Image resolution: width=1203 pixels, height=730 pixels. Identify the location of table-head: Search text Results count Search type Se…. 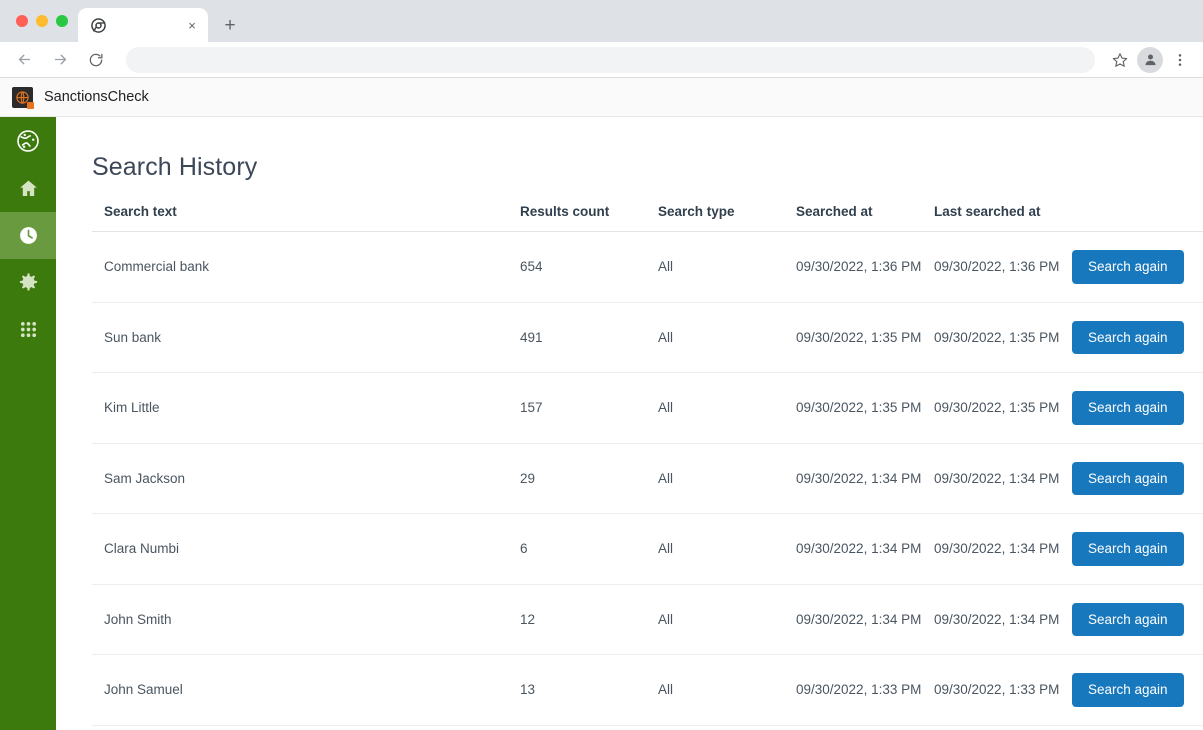
(647, 218).